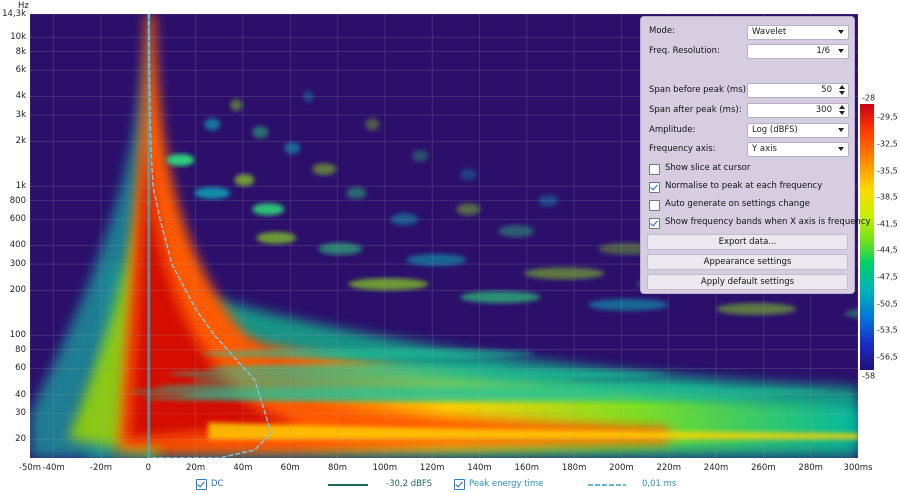 This screenshot has width=900, height=493. What do you see at coordinates (385, 468) in the screenshot?
I see `x-tick-label: 100m` at bounding box center [385, 468].